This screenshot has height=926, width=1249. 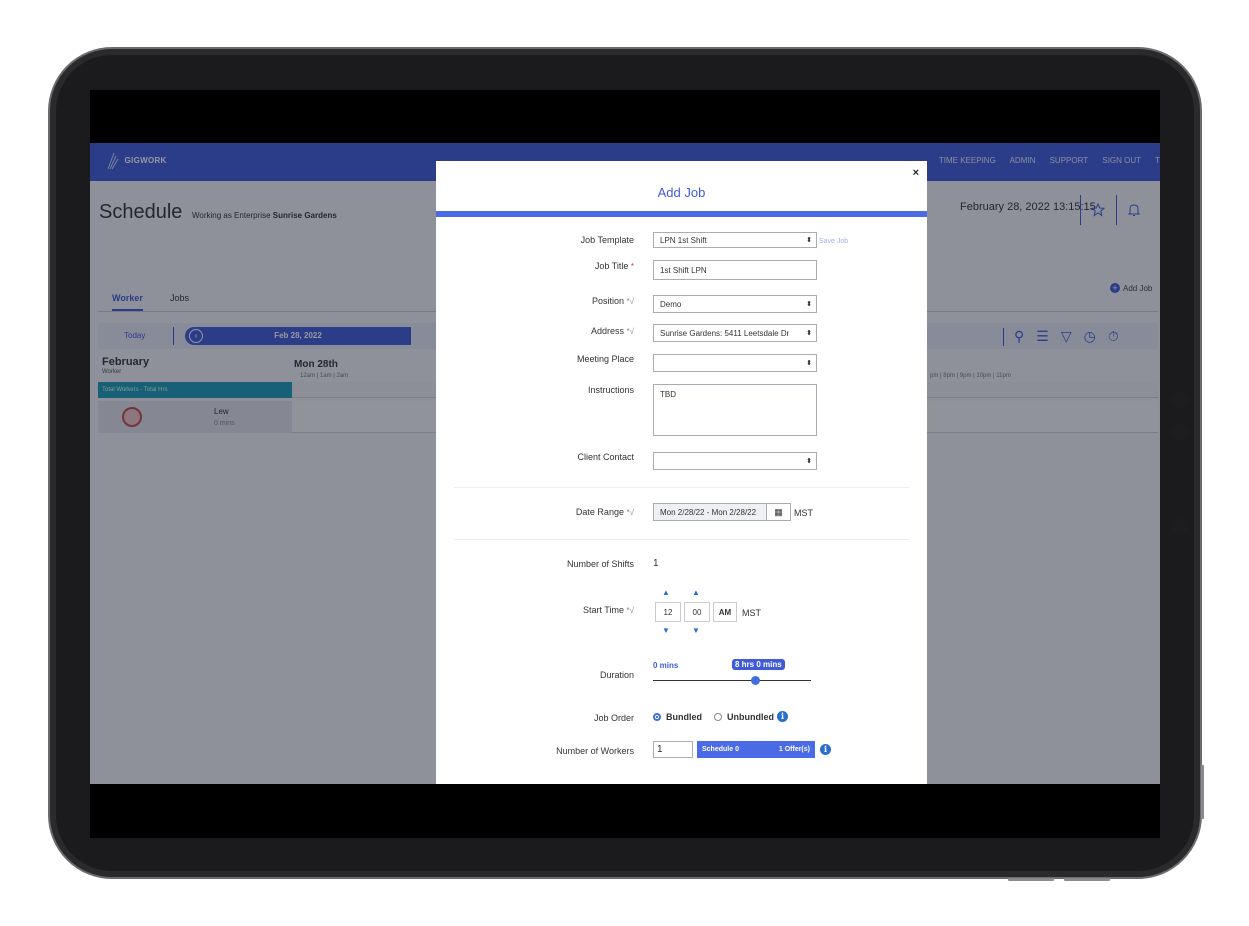 I want to click on modal-title: Add Job, so click(x=681, y=192).